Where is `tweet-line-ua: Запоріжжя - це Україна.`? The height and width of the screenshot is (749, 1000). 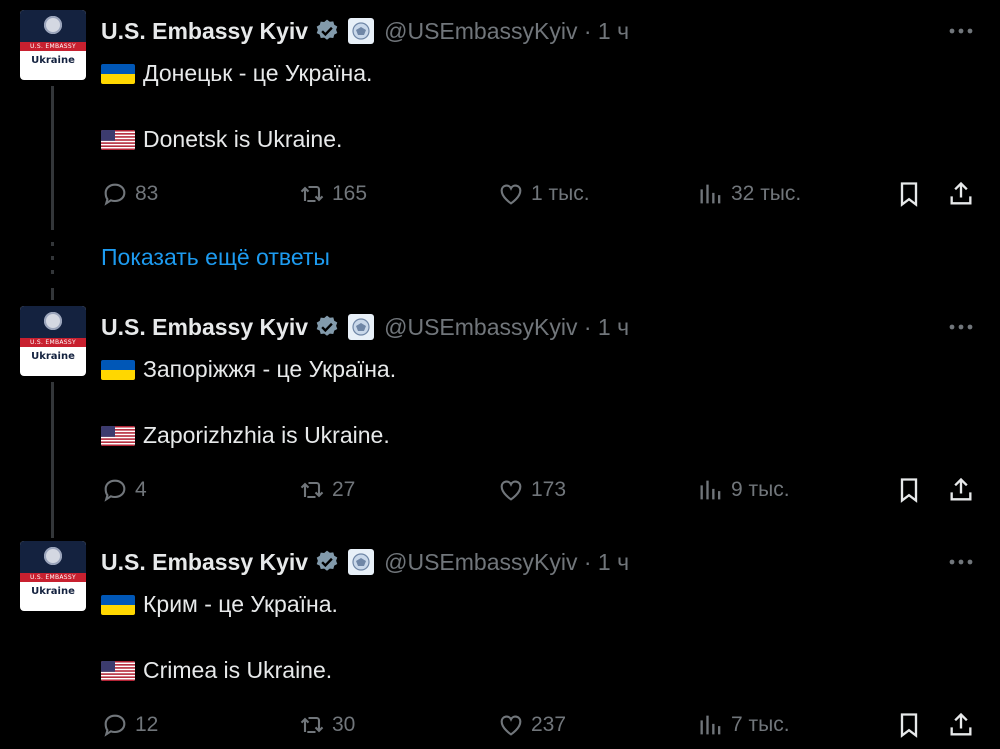 tweet-line-ua: Запоріжжя - це Україна. is located at coordinates (270, 369).